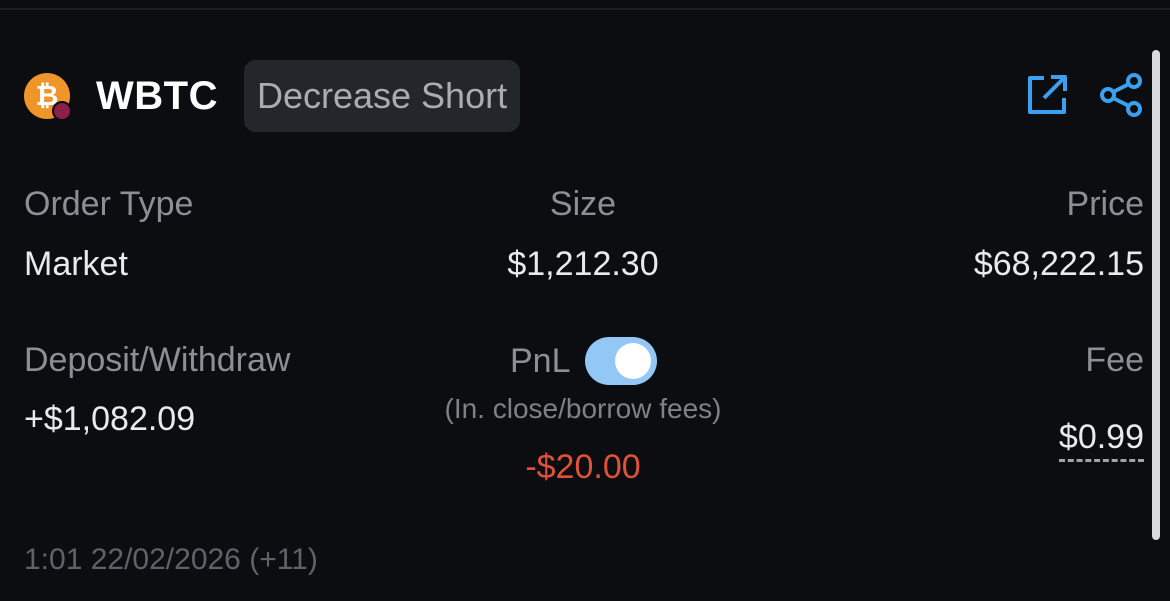  What do you see at coordinates (171, 559) in the screenshot?
I see `trade-timestamp: 1:01 22/02/2026 (+11)` at bounding box center [171, 559].